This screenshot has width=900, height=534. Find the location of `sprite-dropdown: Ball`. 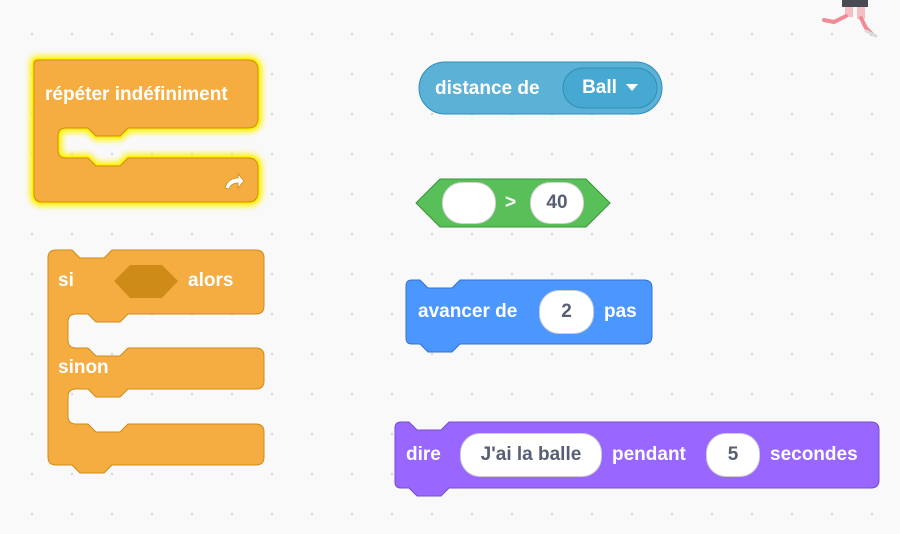

sprite-dropdown: Ball is located at coordinates (610, 88).